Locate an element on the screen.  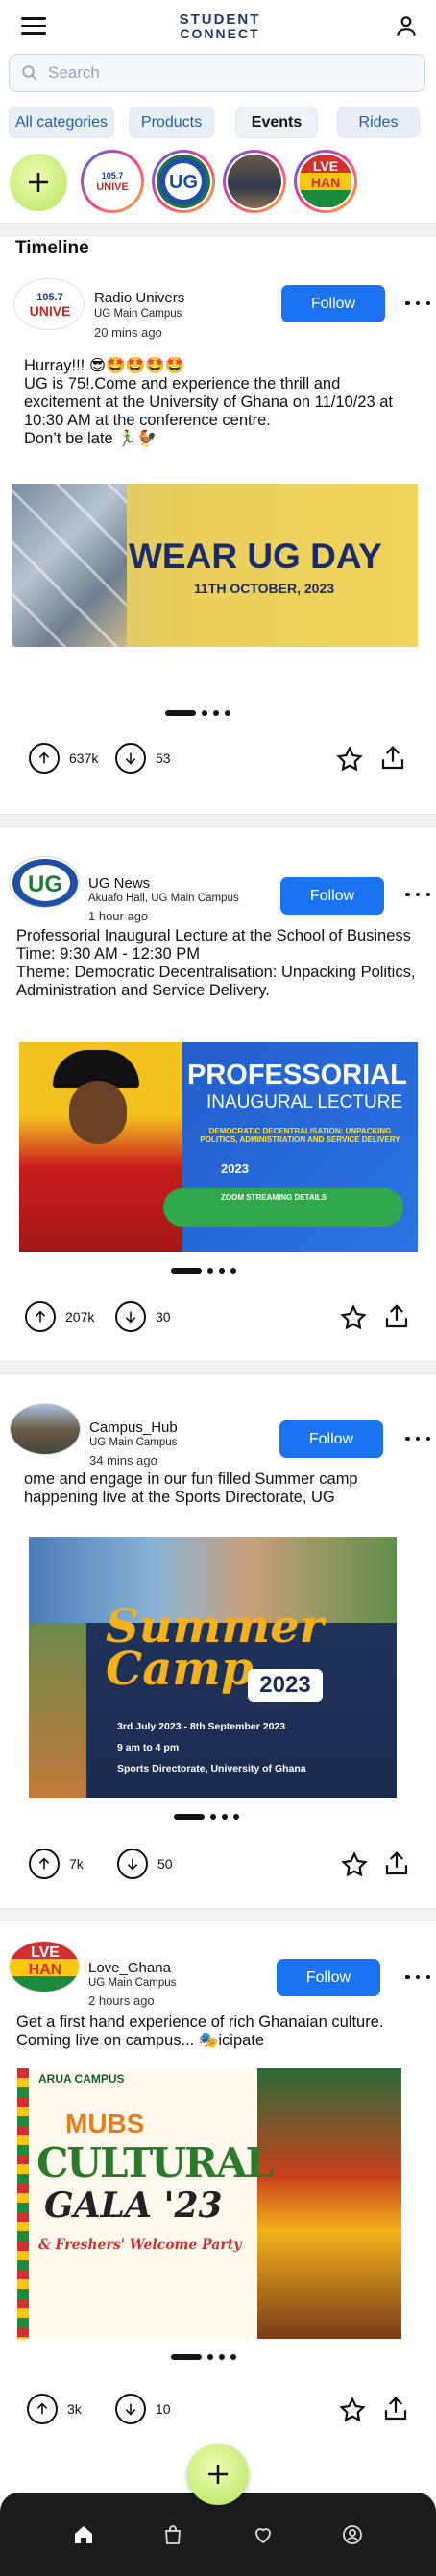
post-author: Love_Ghana is located at coordinates (130, 1968).